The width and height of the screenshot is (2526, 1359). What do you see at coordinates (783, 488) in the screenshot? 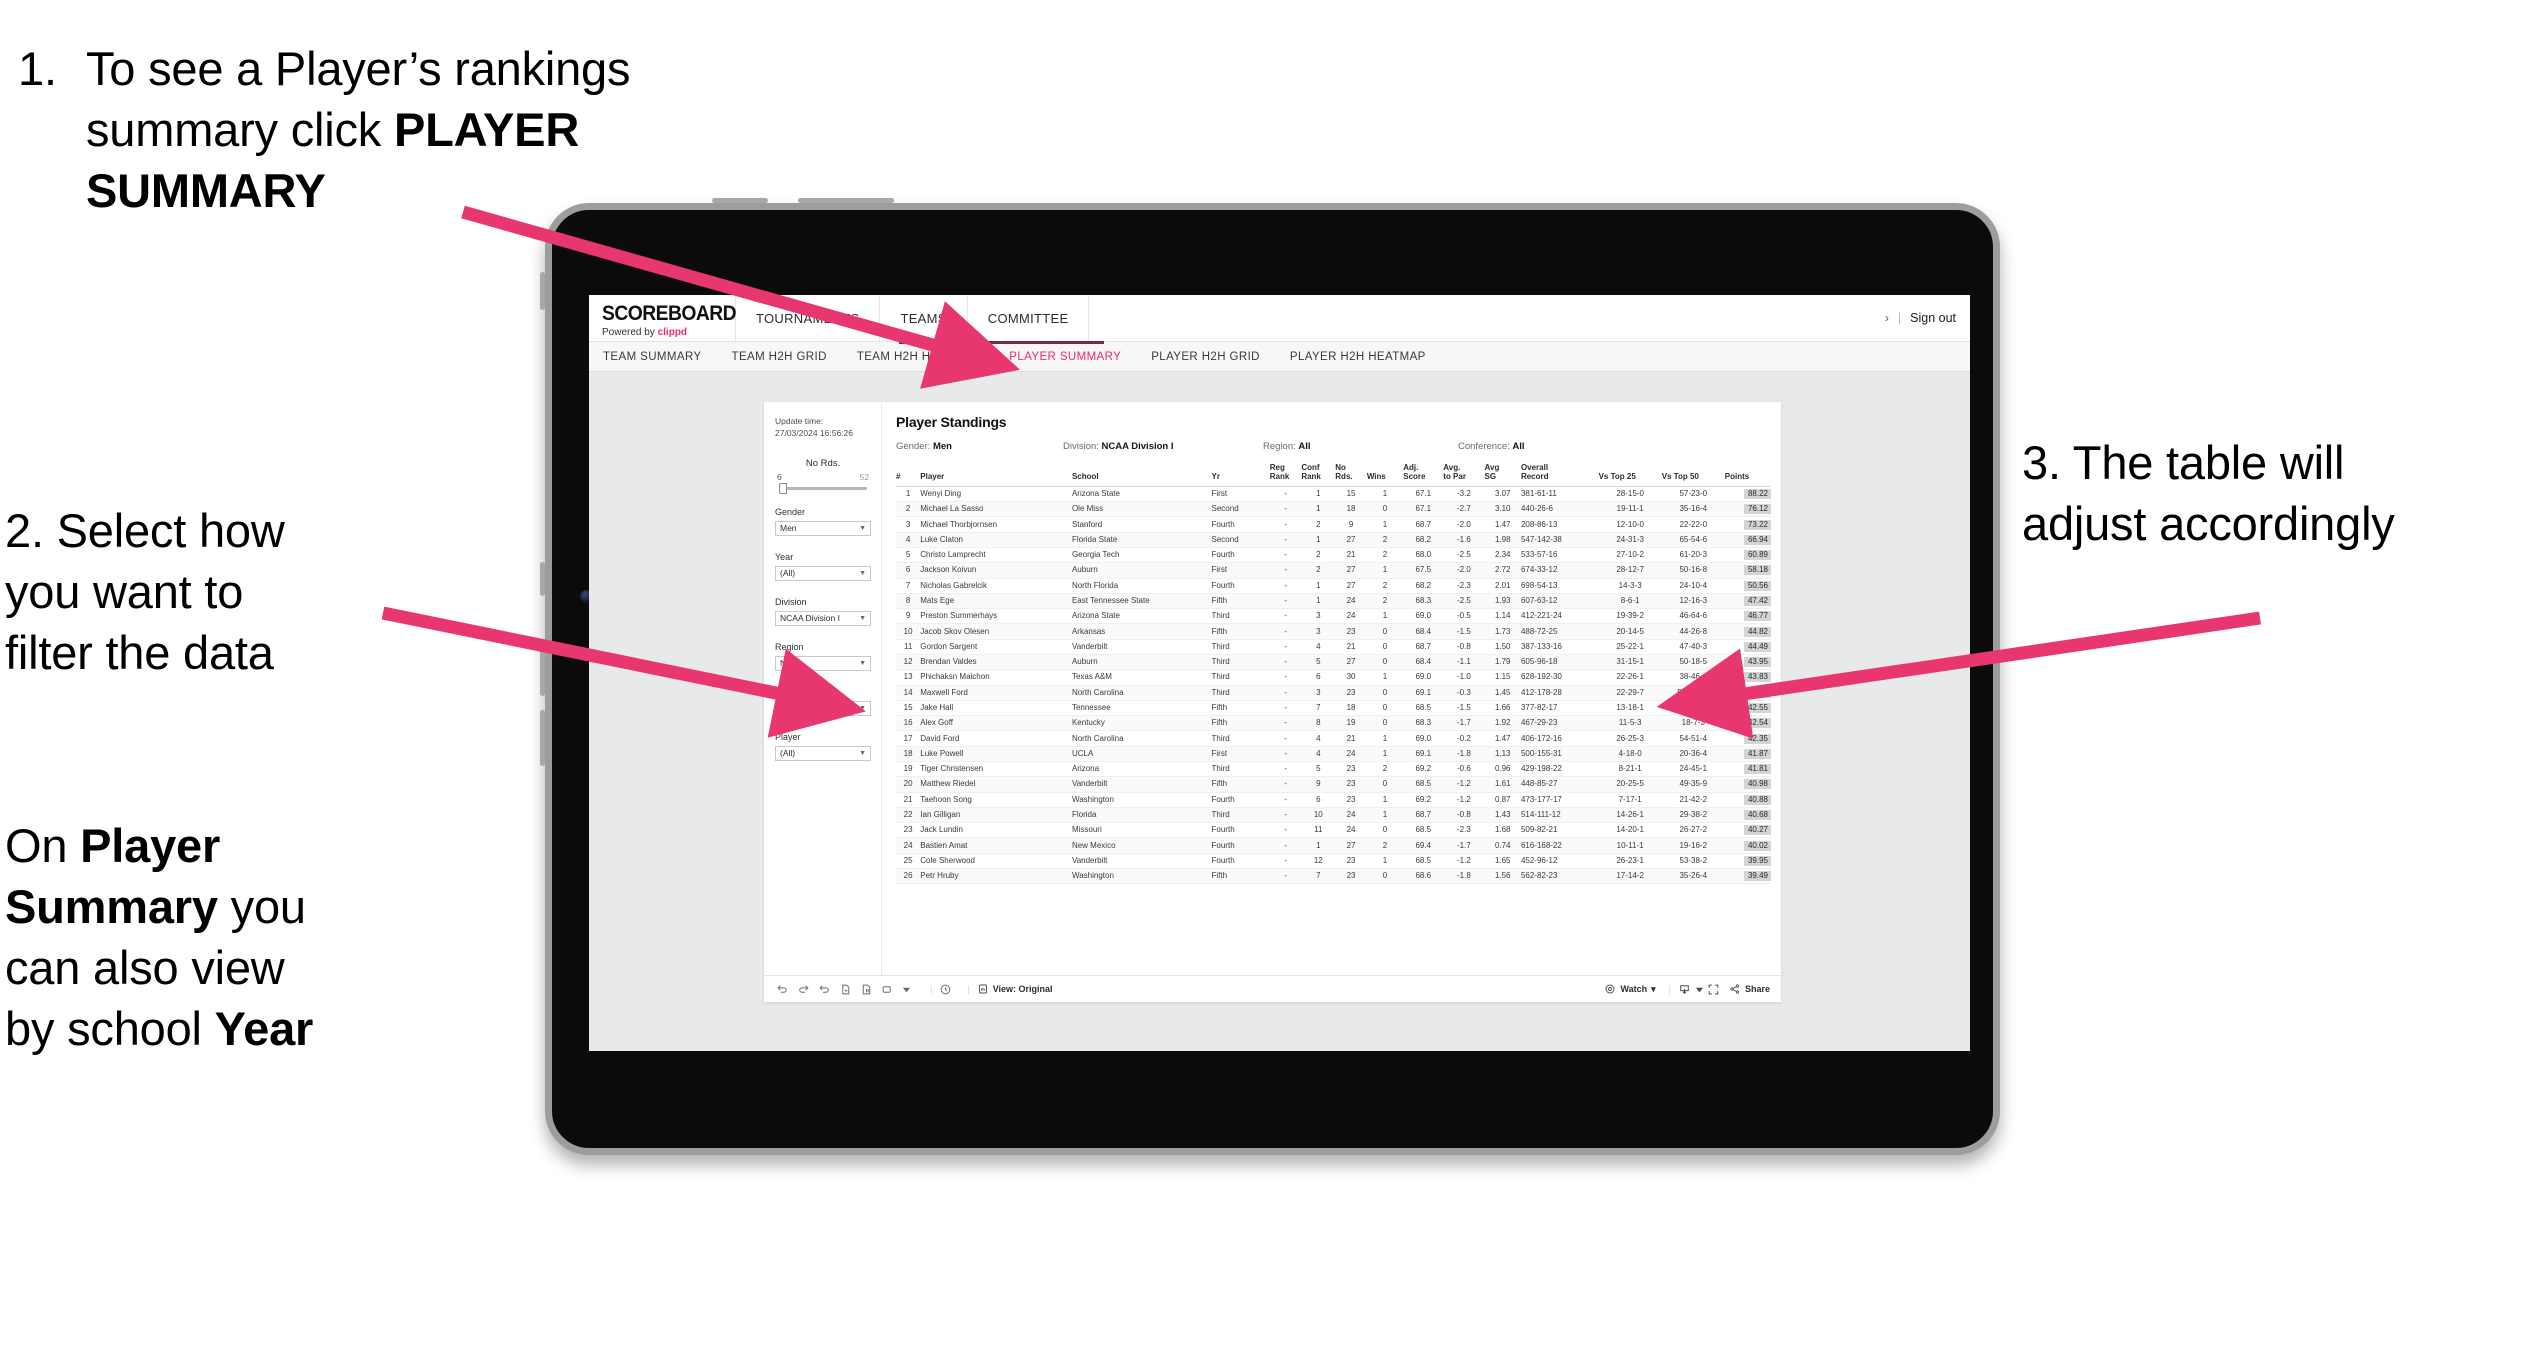
I see `no-rounds-slider-handle` at bounding box center [783, 488].